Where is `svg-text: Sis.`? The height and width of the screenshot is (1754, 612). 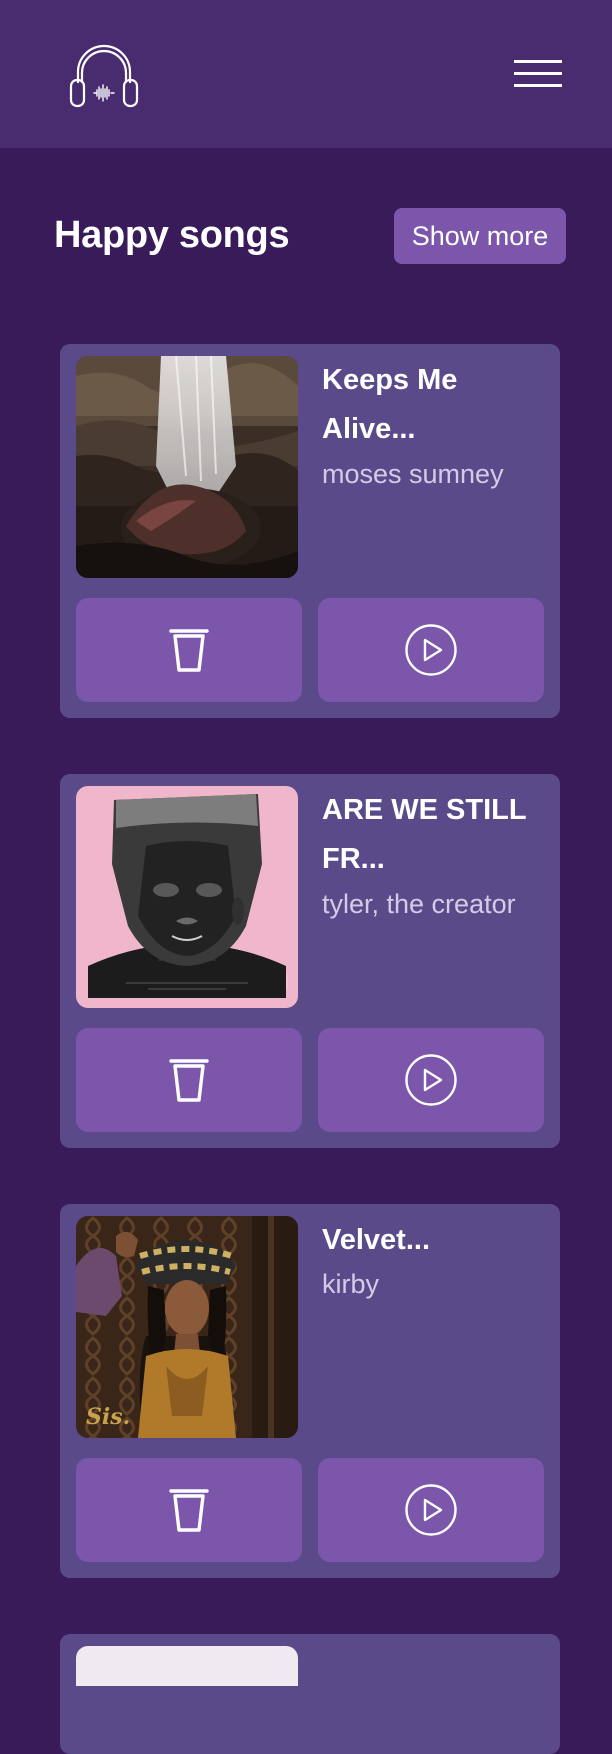
svg-text: Sis. is located at coordinates (108, 1417).